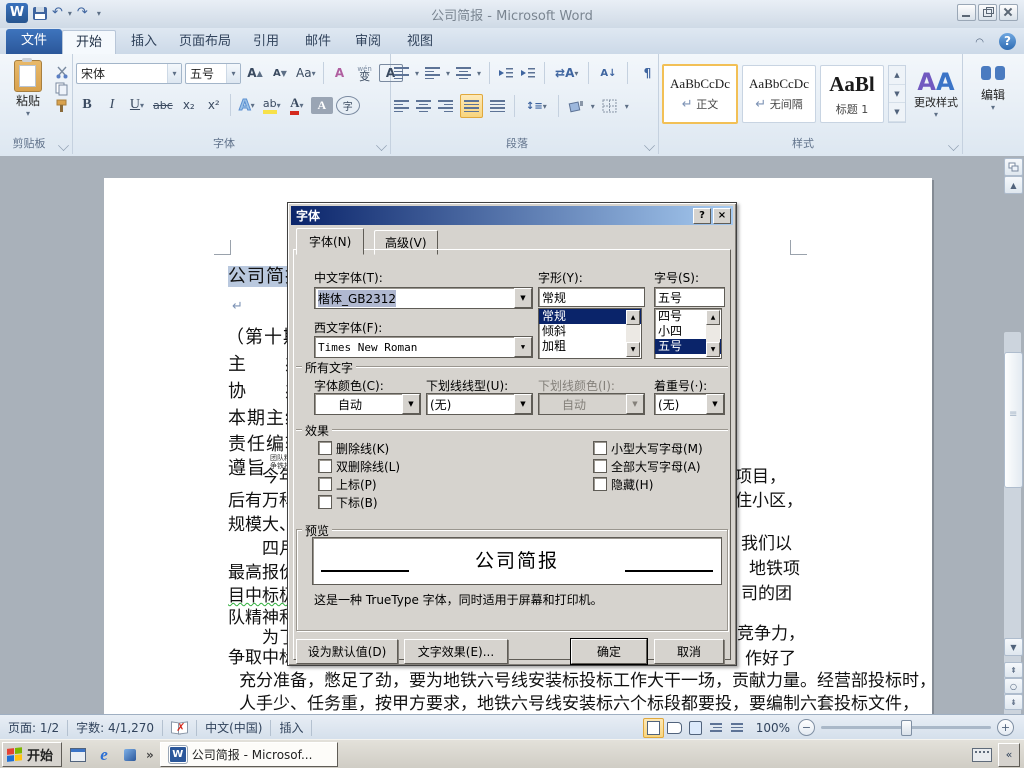 The width and height of the screenshot is (1024, 768). I want to click on tab-insert: 插入, so click(144, 42).